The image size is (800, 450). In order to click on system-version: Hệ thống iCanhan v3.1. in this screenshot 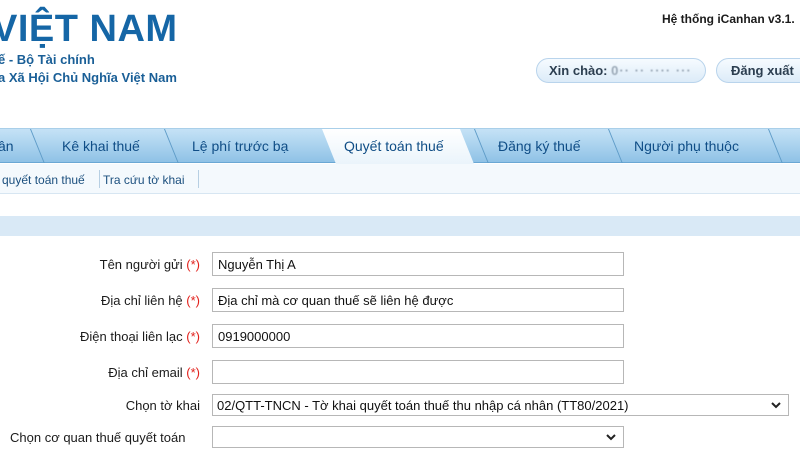, I will do `click(728, 19)`.